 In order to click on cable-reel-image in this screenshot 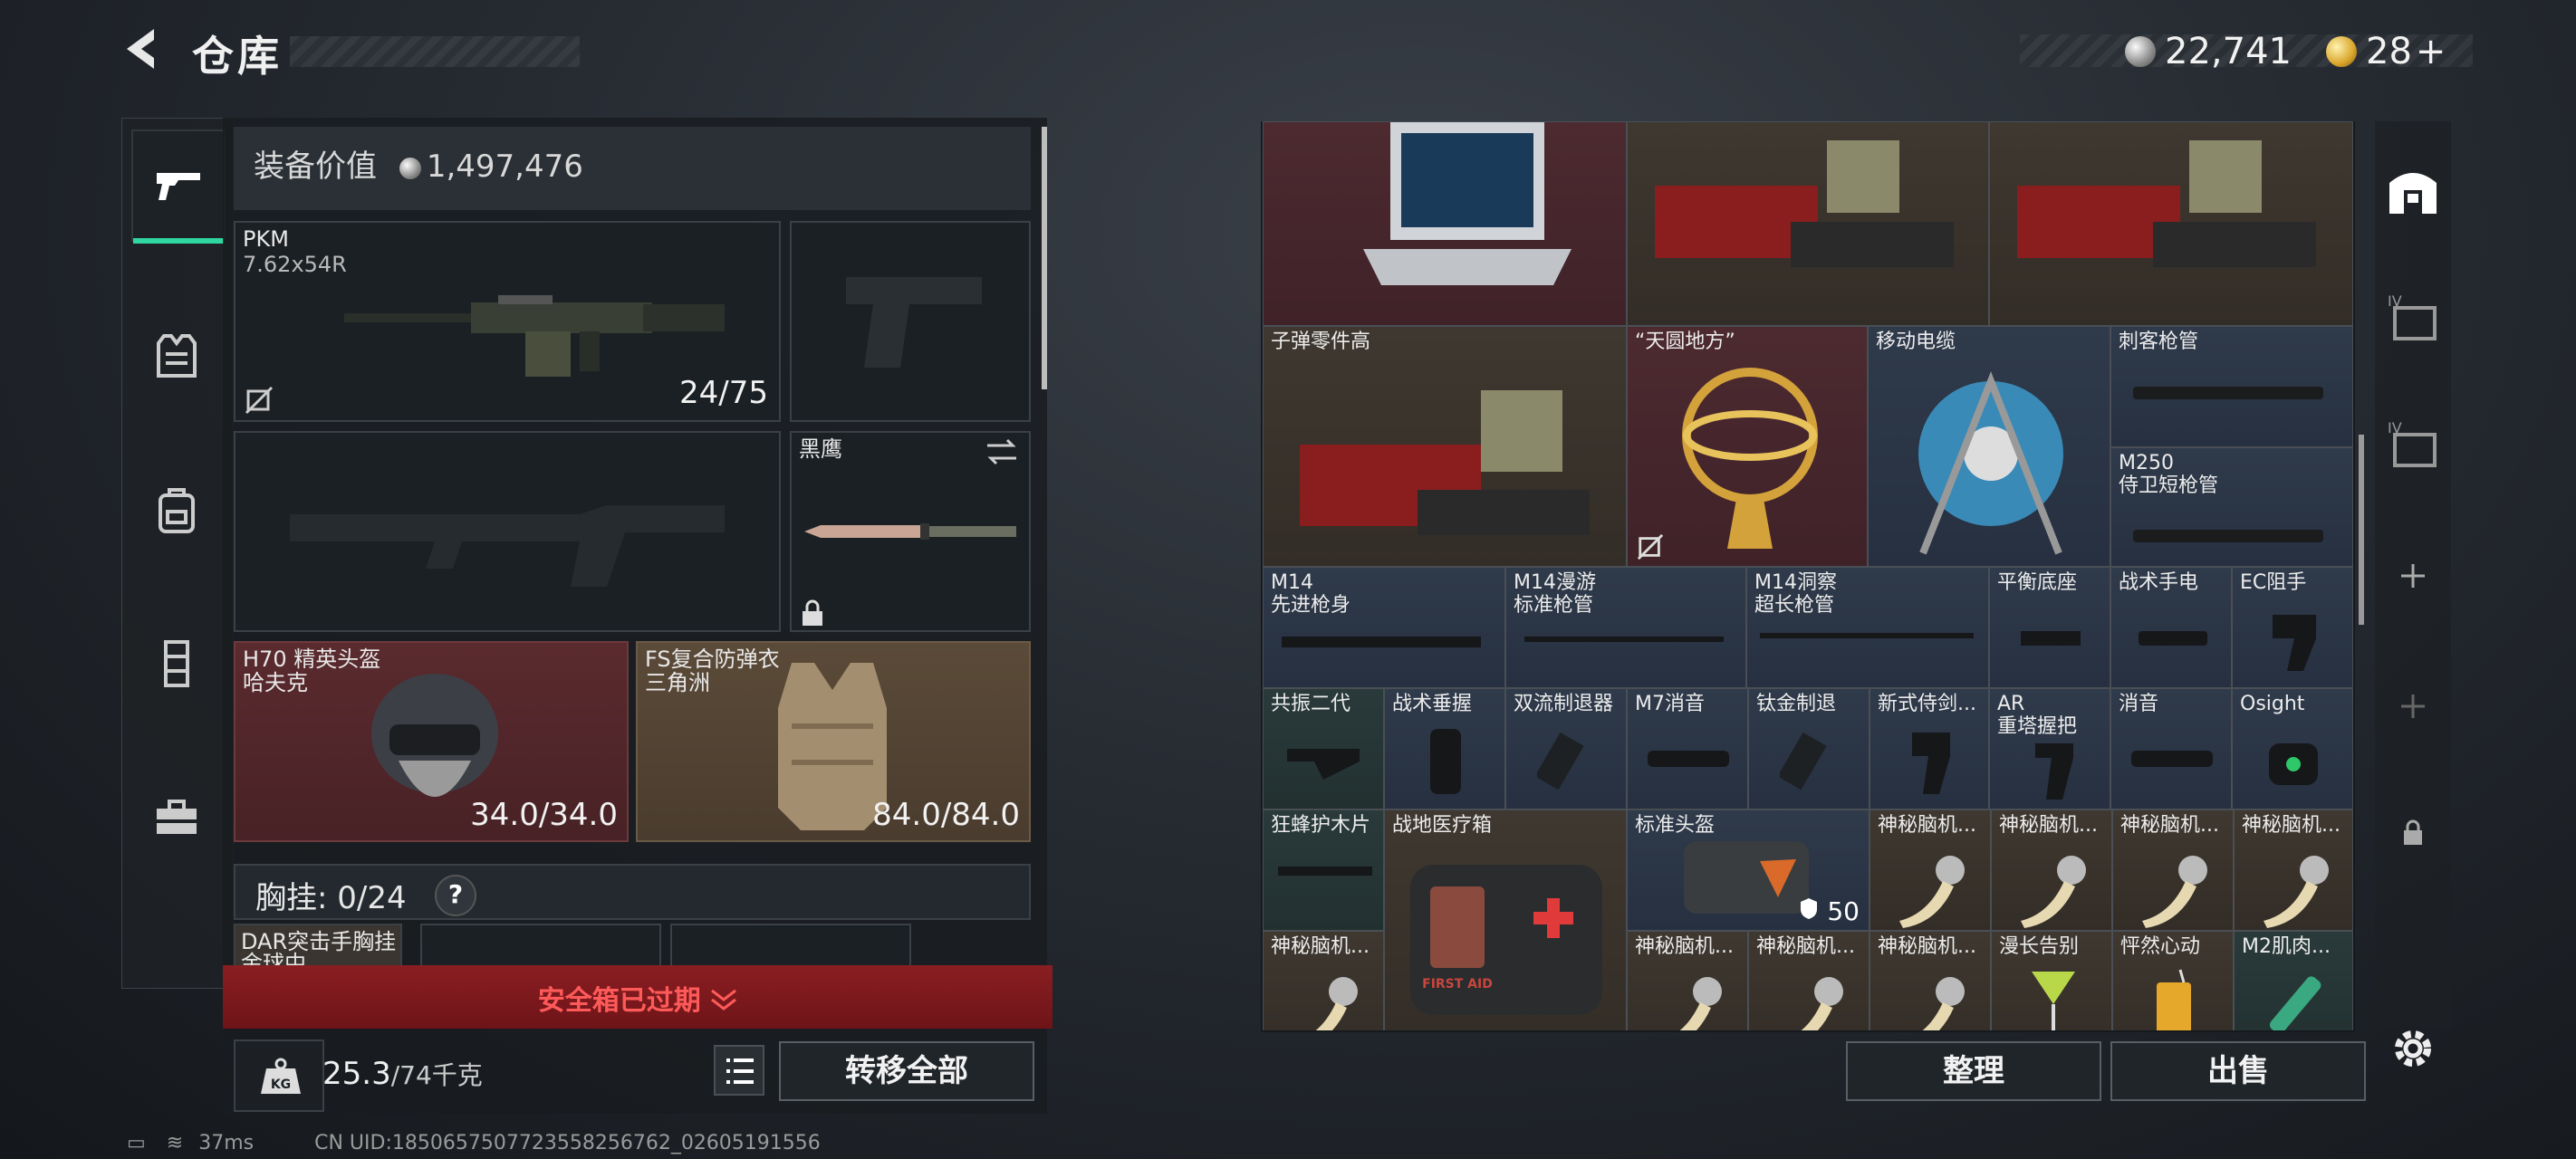, I will do `click(1990, 463)`.